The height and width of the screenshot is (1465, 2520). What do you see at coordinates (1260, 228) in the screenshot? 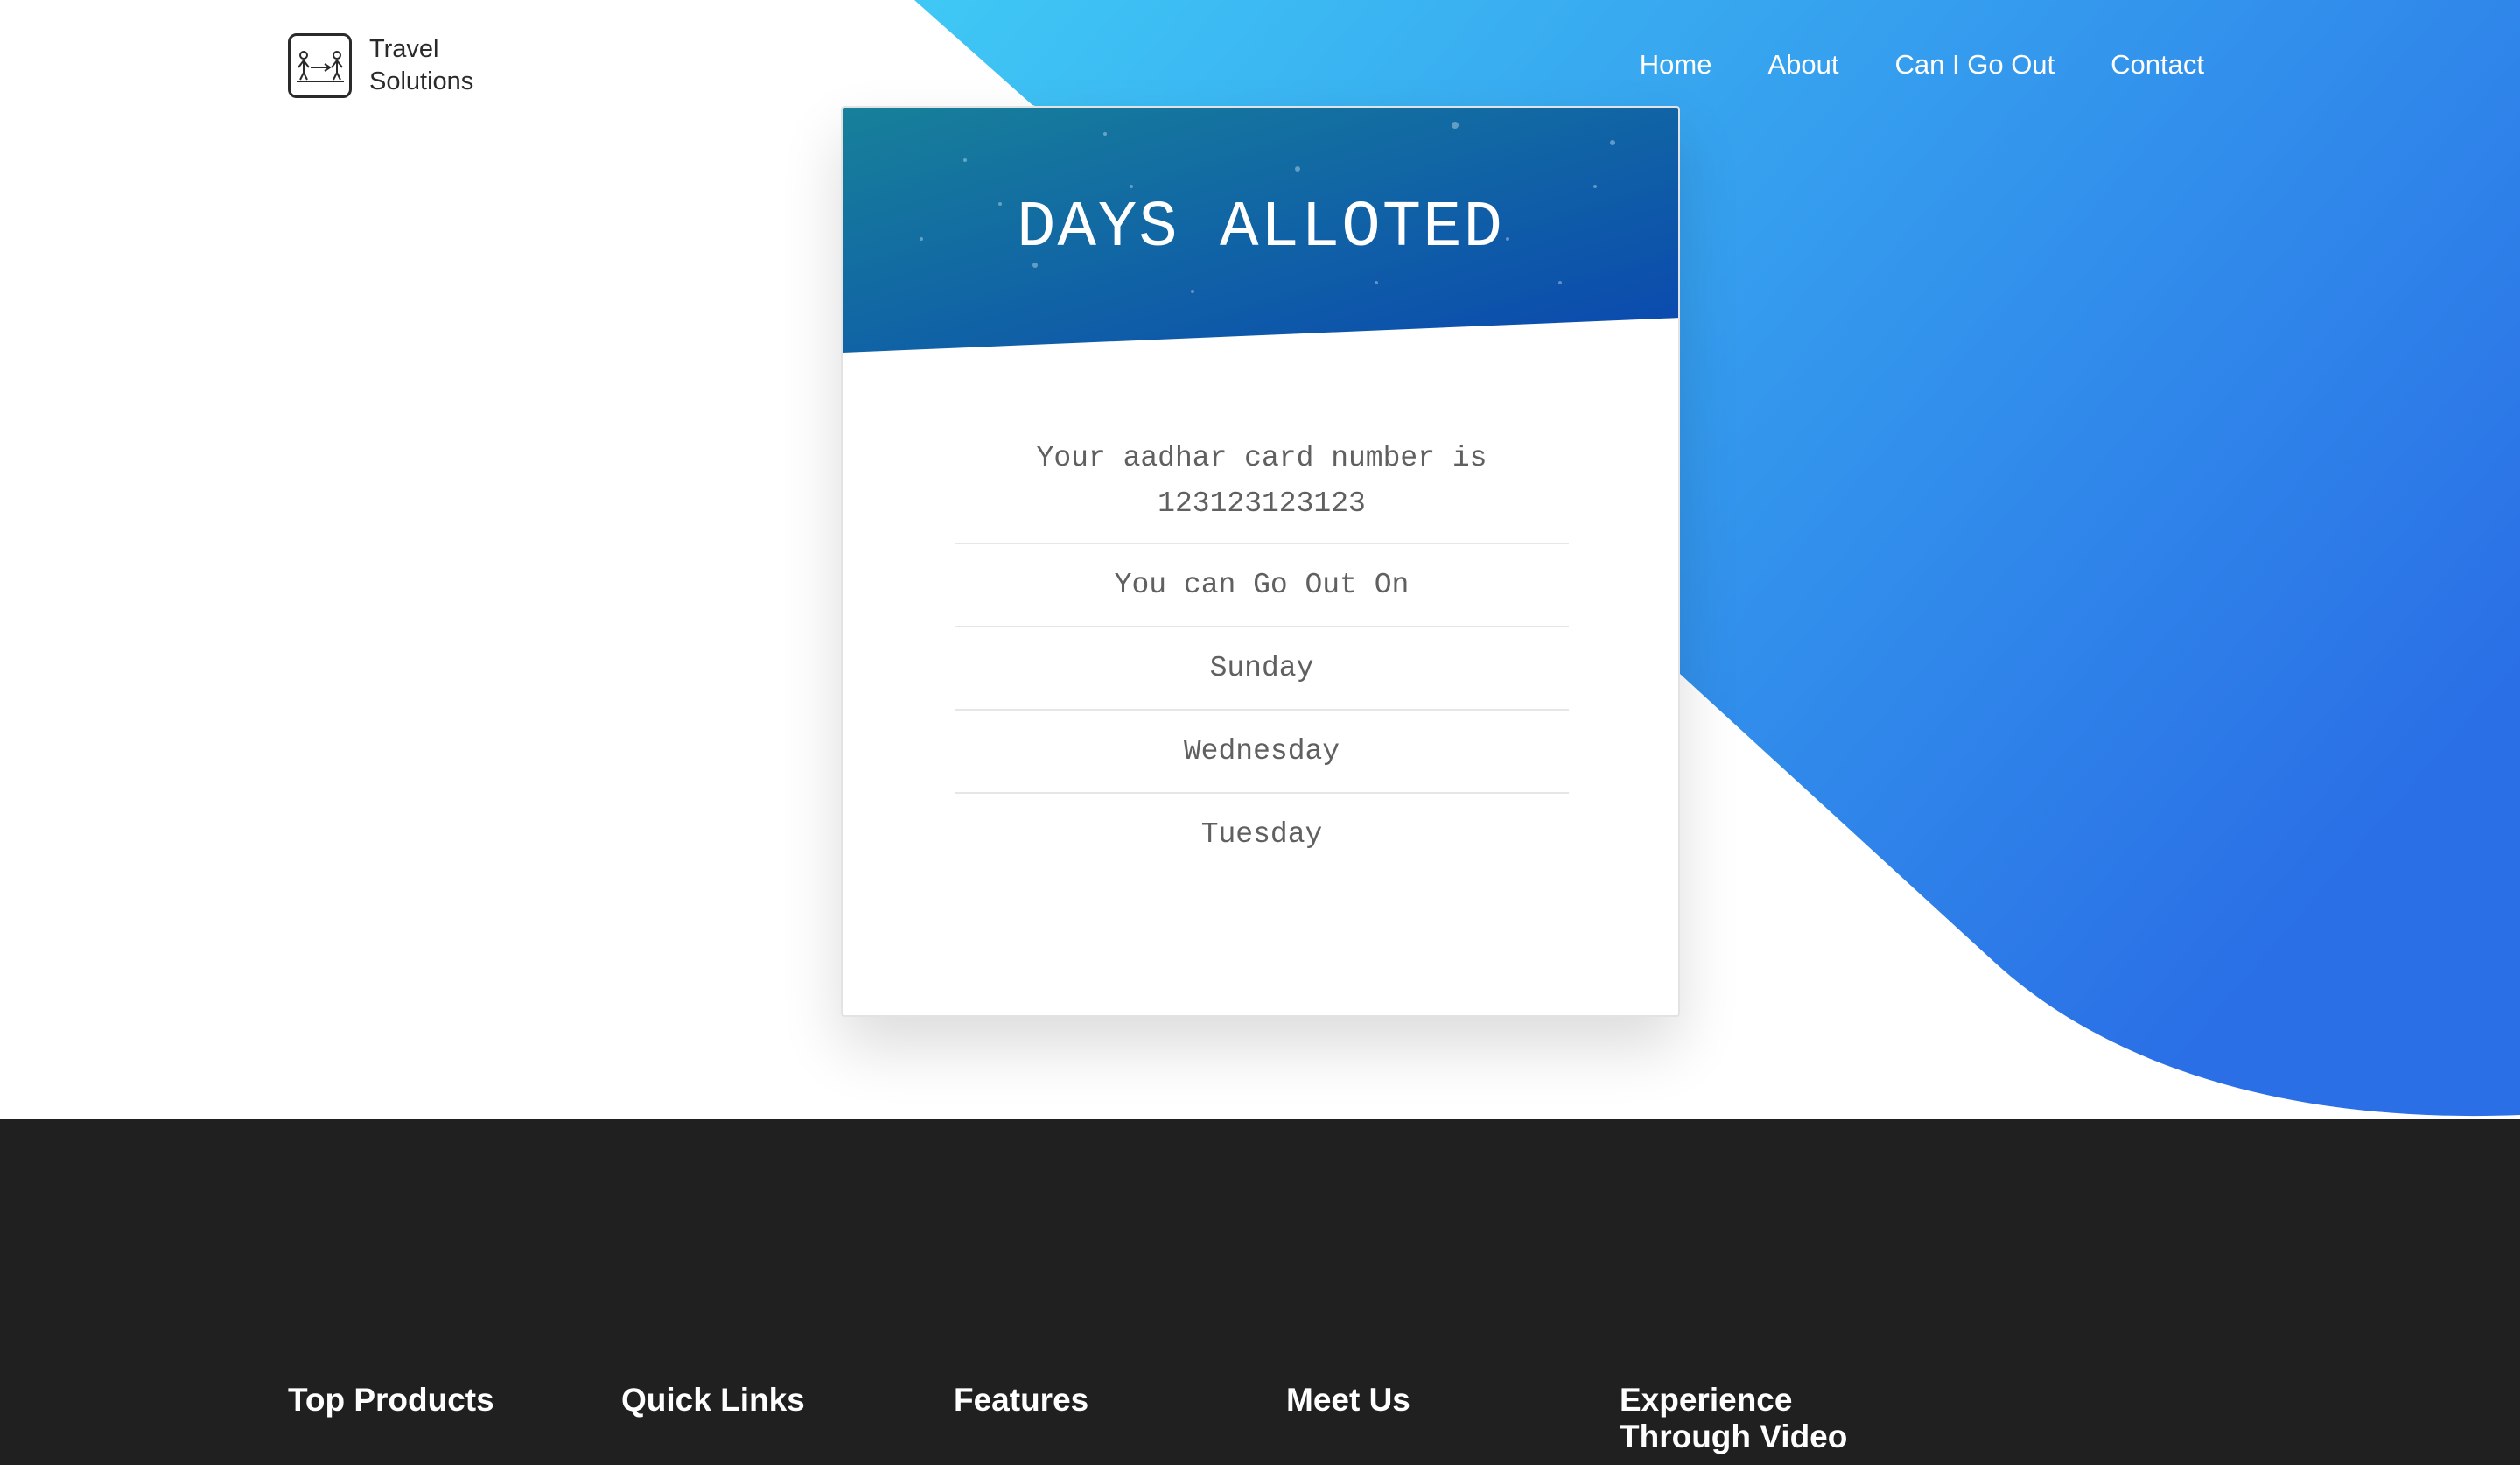
I see `card-title: DAYS ALLOTED` at bounding box center [1260, 228].